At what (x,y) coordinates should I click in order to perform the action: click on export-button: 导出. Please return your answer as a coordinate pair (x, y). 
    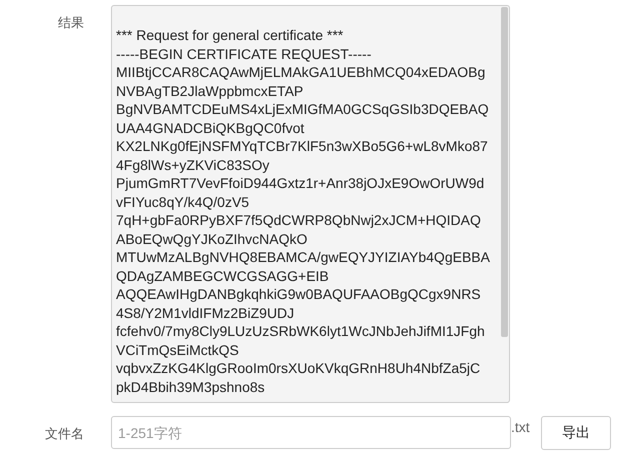
    Looking at the image, I should click on (576, 433).